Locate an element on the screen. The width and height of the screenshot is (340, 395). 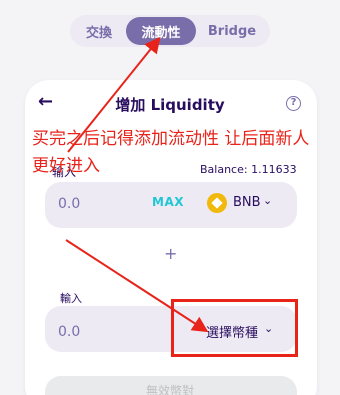
top-tab-bar: 交換 流動性 Bridge is located at coordinates (170, 31).